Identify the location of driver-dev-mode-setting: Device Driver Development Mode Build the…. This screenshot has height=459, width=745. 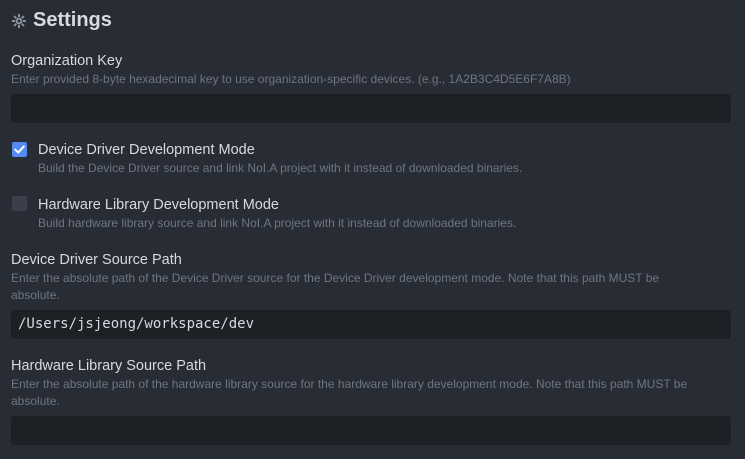
(383, 159).